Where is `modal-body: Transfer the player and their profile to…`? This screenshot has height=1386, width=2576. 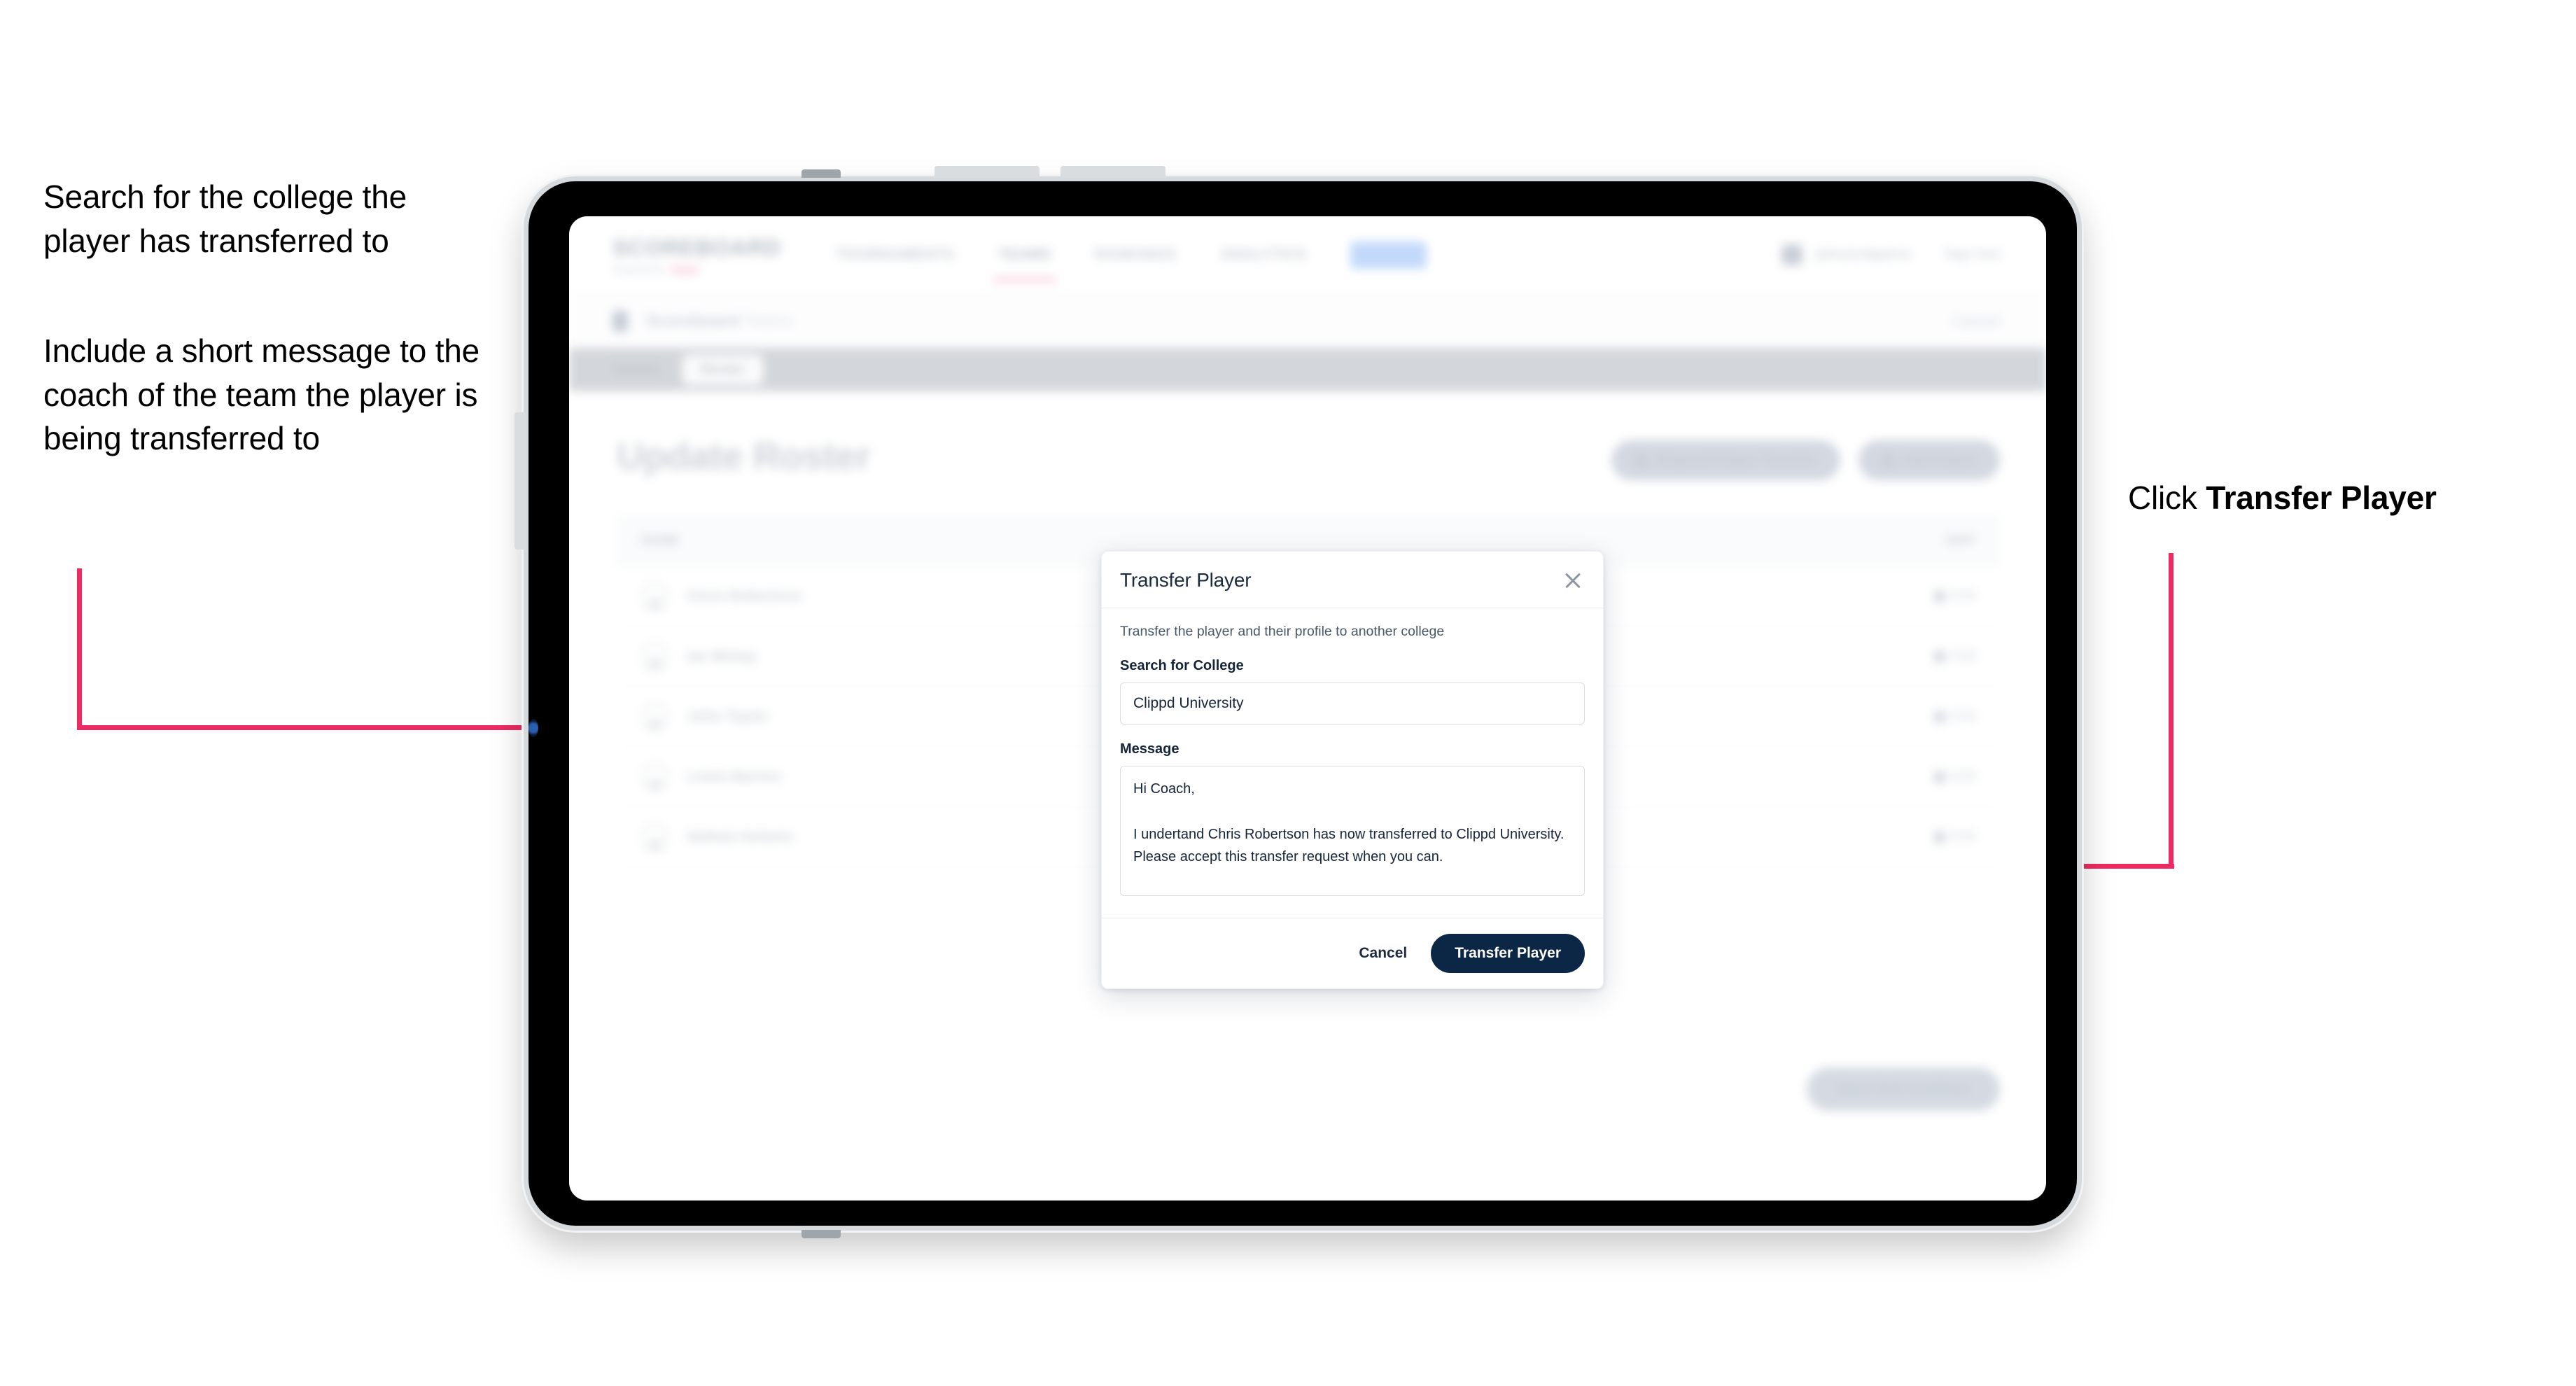 modal-body: Transfer the player and their profile to… is located at coordinates (1352, 763).